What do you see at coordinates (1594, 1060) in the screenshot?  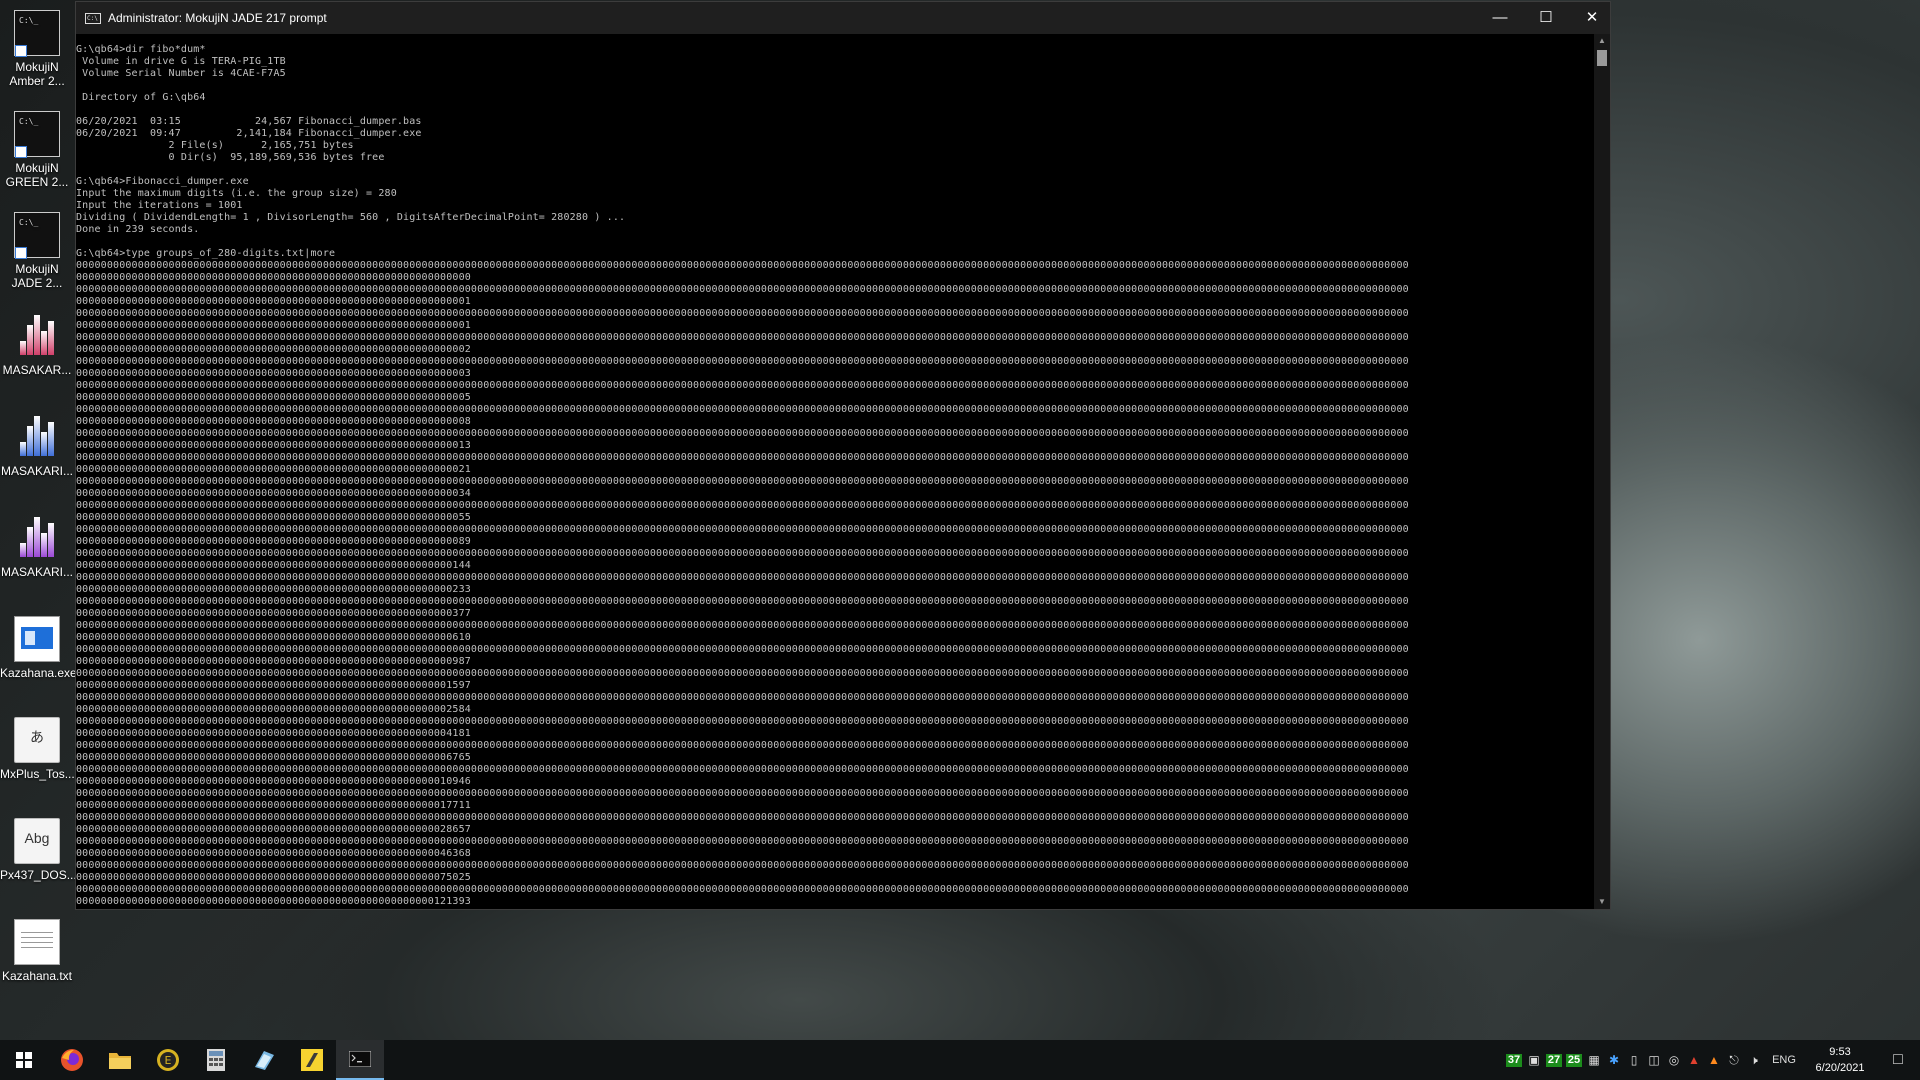 I see `tray-monitor-icon: ▦` at bounding box center [1594, 1060].